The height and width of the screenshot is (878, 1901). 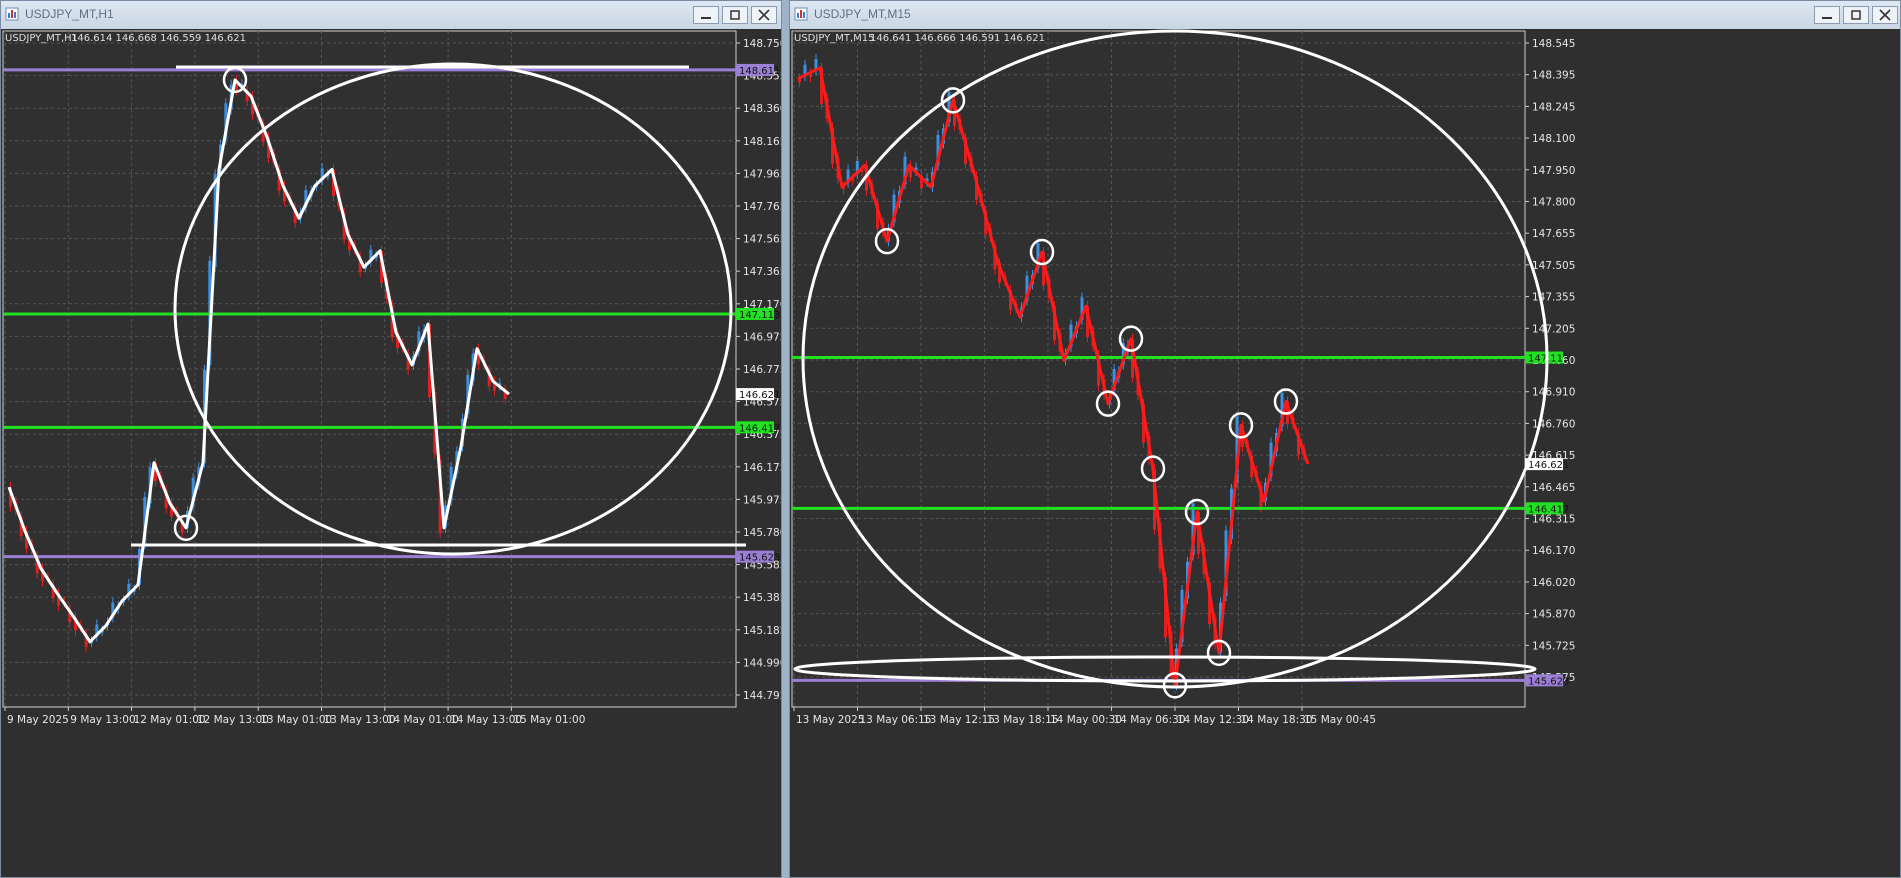 What do you see at coordinates (959, 720) in the screenshot?
I see `time-tick-label: 13 May 12:15` at bounding box center [959, 720].